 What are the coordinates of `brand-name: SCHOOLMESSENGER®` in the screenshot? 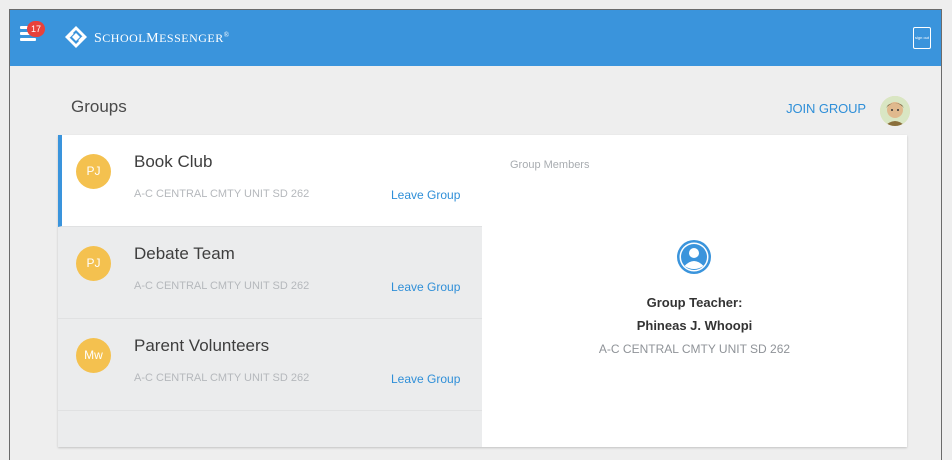 It's located at (162, 39).